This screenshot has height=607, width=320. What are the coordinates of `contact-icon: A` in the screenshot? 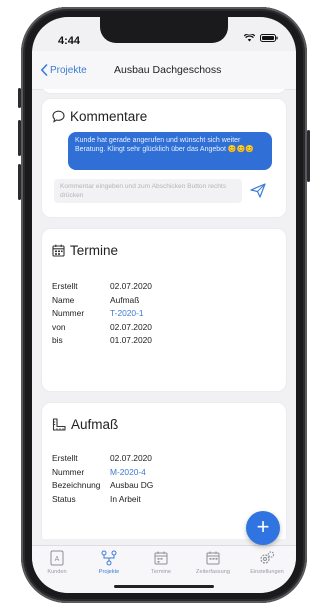 It's located at (57, 559).